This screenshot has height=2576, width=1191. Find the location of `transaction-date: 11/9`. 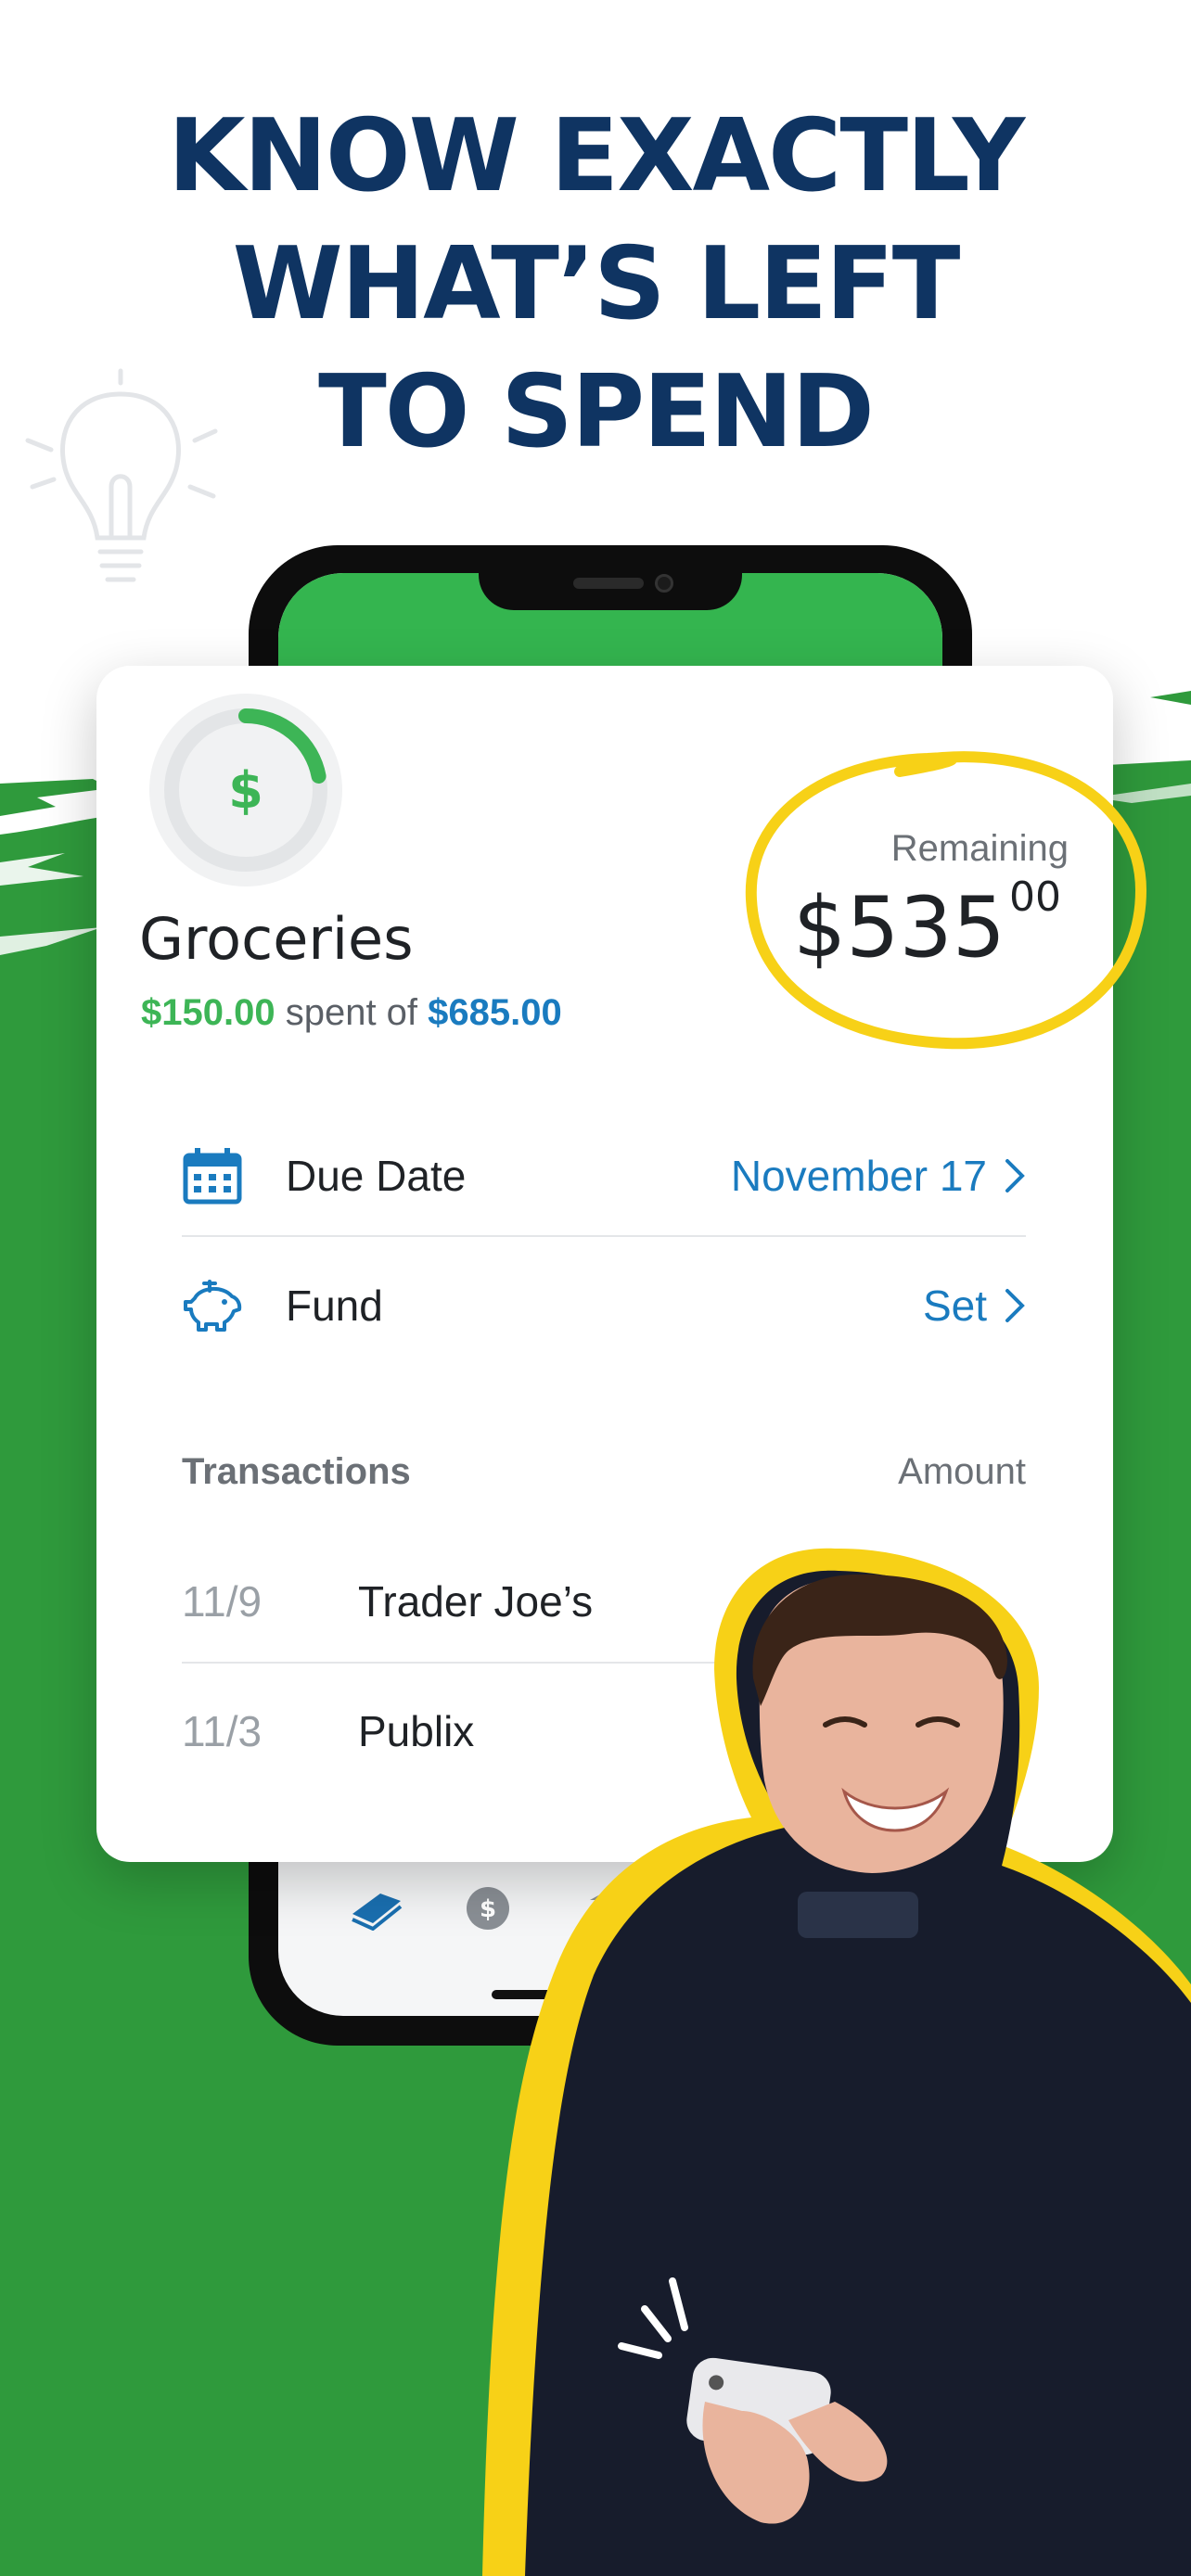

transaction-date: 11/9 is located at coordinates (222, 1601).